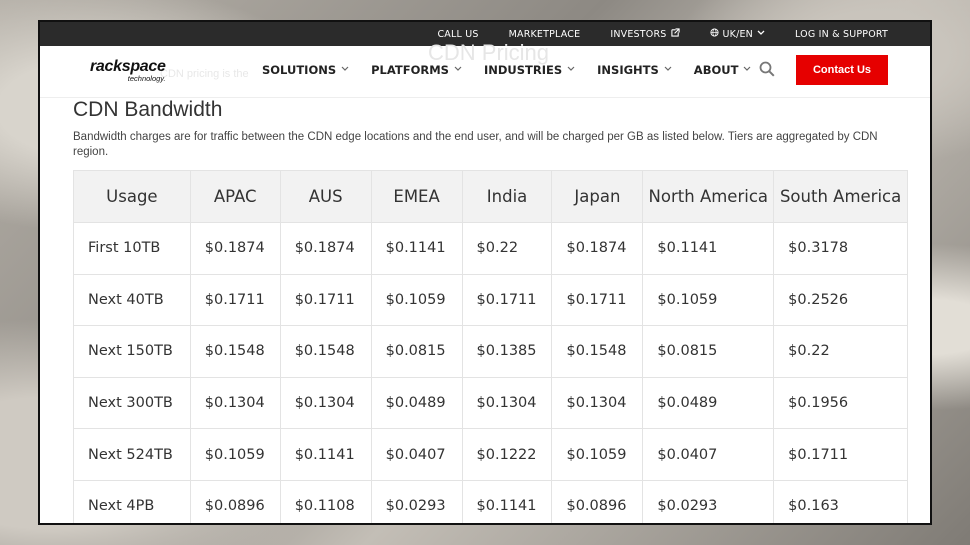 The height and width of the screenshot is (545, 970). I want to click on table-cell: Next 40TB, so click(132, 300).